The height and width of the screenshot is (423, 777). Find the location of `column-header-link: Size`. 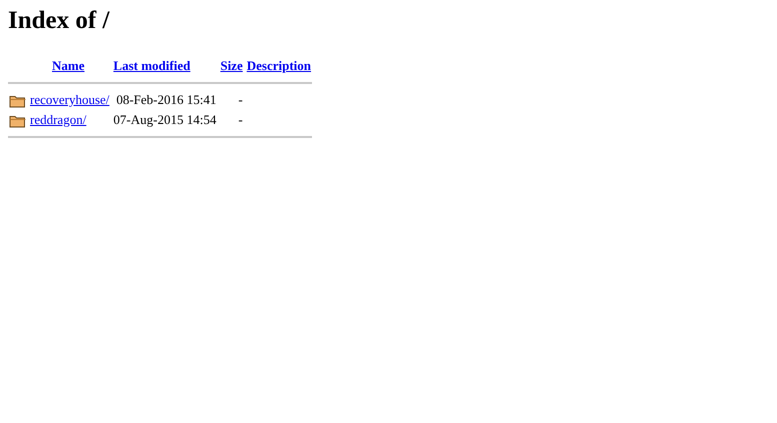

column-header-link: Size is located at coordinates (231, 65).